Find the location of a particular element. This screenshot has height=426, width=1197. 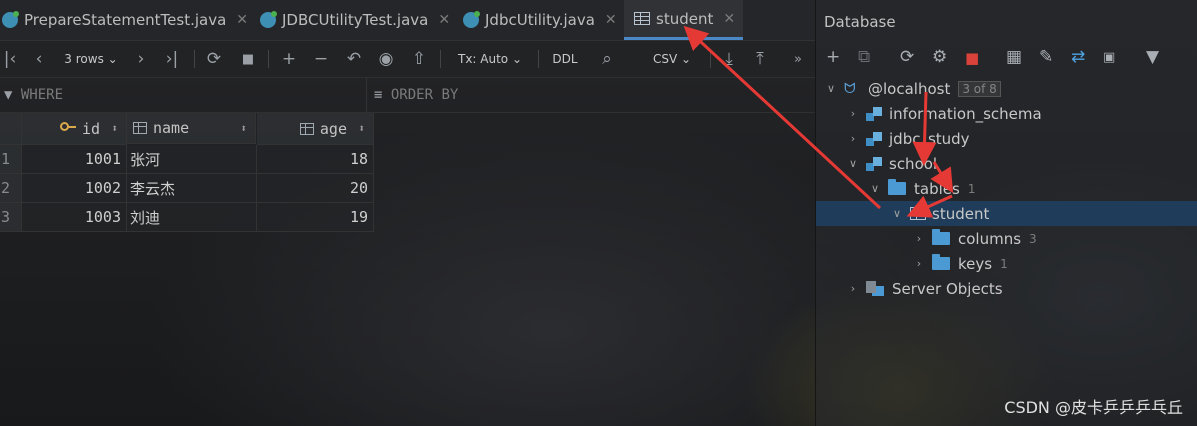

where-filter: ▼ WHERE is located at coordinates (33, 95).